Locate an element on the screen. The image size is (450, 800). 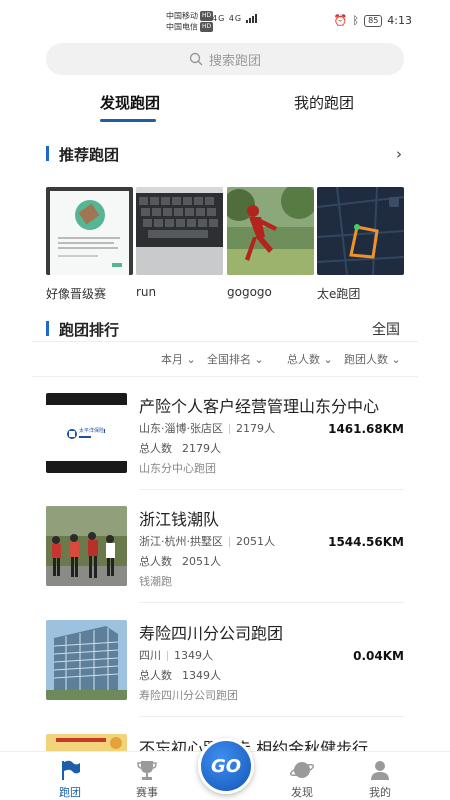
battery-icon: 85 is located at coordinates (373, 20).